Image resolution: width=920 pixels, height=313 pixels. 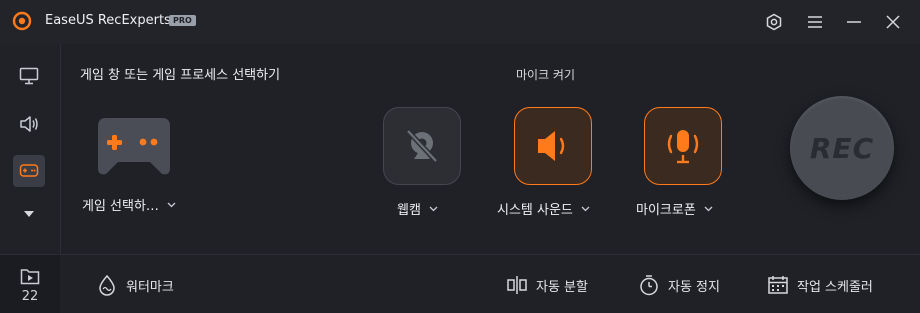 What do you see at coordinates (835, 287) in the screenshot?
I see `task-scheduler-label: 작업 스케줄러` at bounding box center [835, 287].